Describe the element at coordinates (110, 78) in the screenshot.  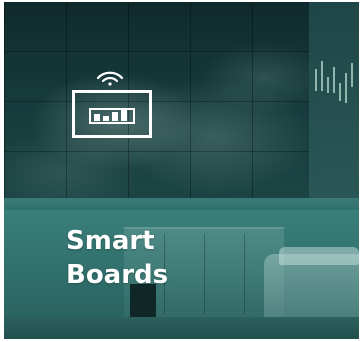
I see `wifi-icon` at that location.